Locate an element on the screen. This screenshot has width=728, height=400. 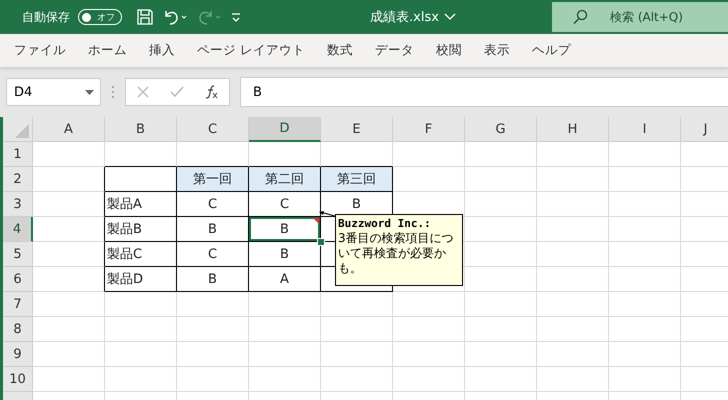
row-header: 10 is located at coordinates (18, 379).